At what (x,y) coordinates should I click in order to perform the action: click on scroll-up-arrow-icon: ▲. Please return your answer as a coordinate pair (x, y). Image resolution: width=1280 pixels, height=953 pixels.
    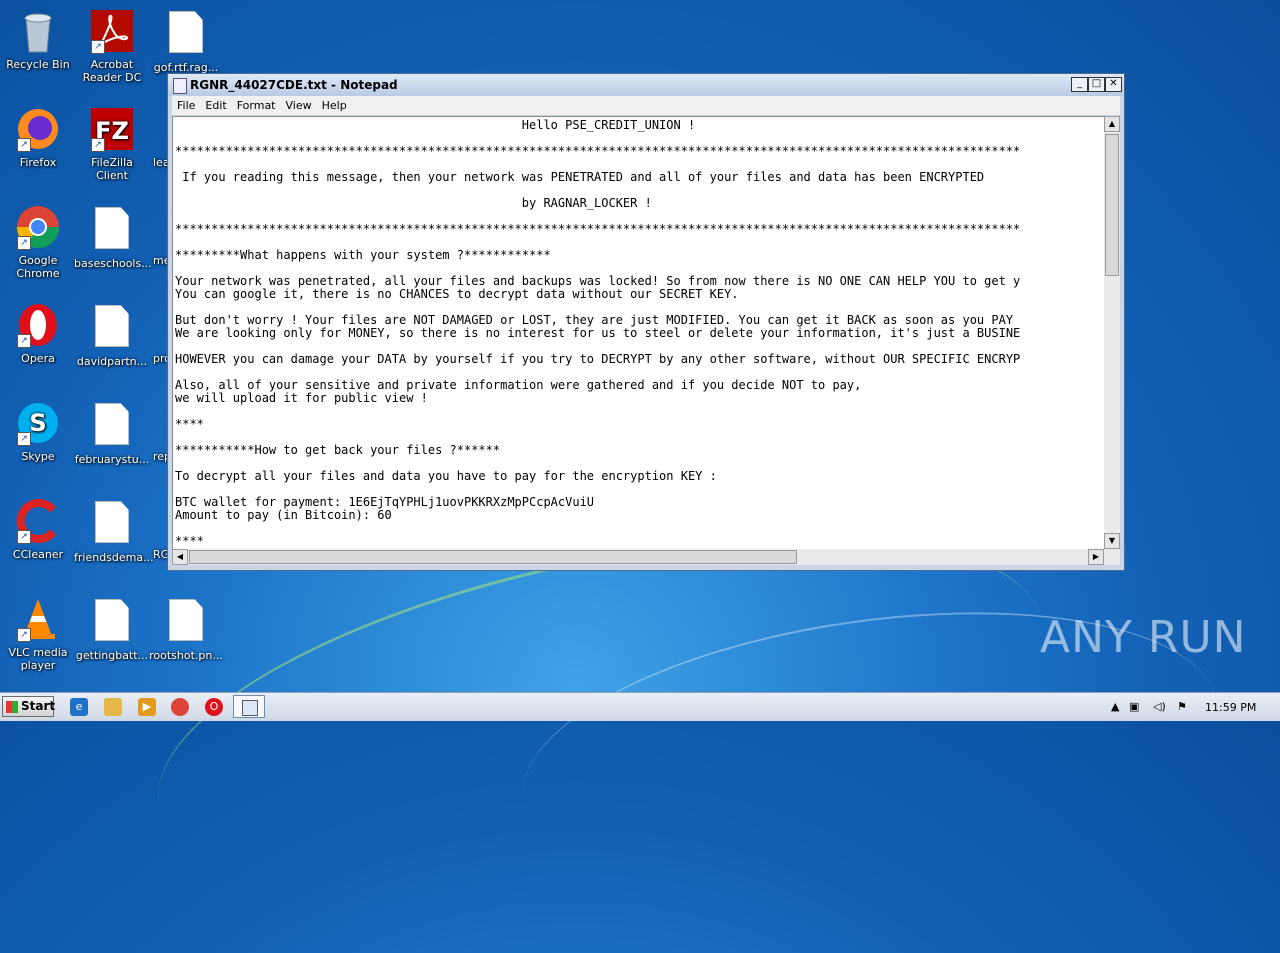
    Looking at the image, I should click on (1112, 124).